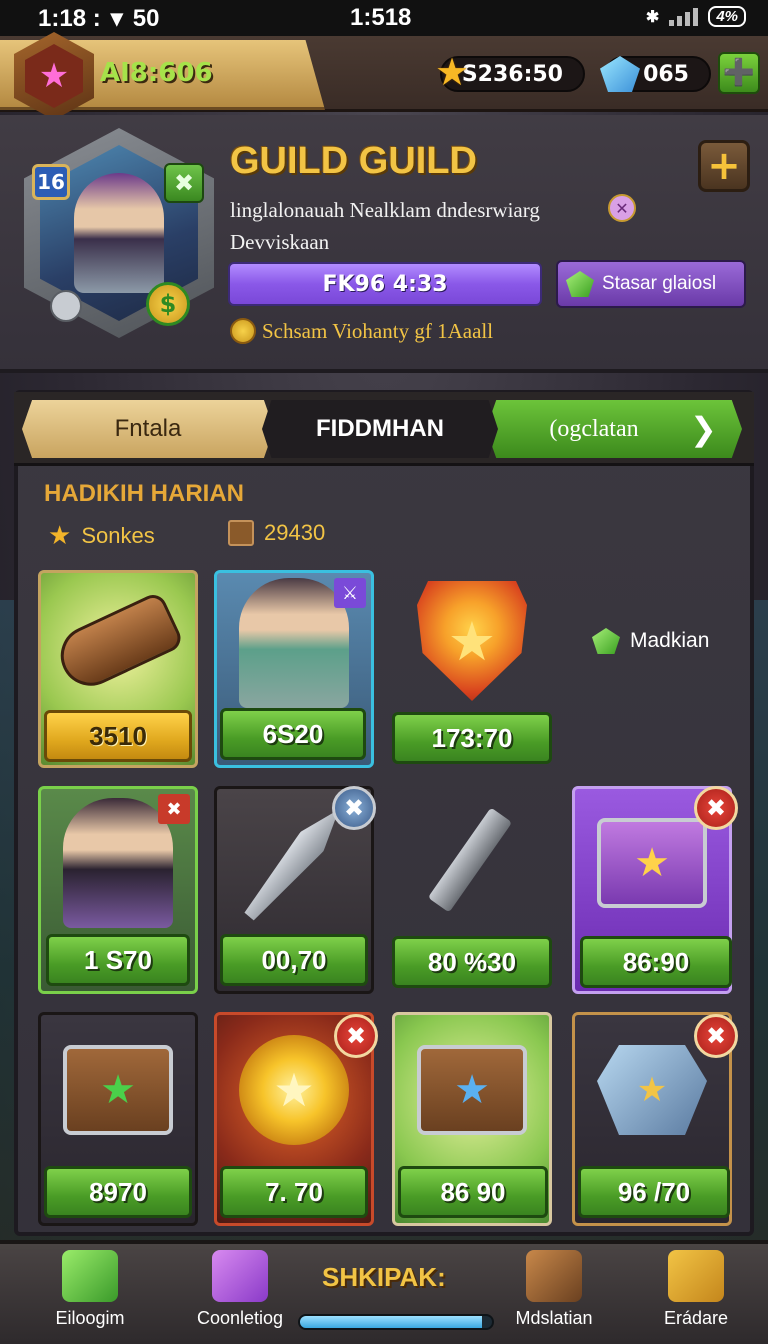 Image resolution: width=768 pixels, height=1344 pixels. Describe the element at coordinates (384, 1277) in the screenshot. I see `nav-center-title: SHKIPAK:` at that location.